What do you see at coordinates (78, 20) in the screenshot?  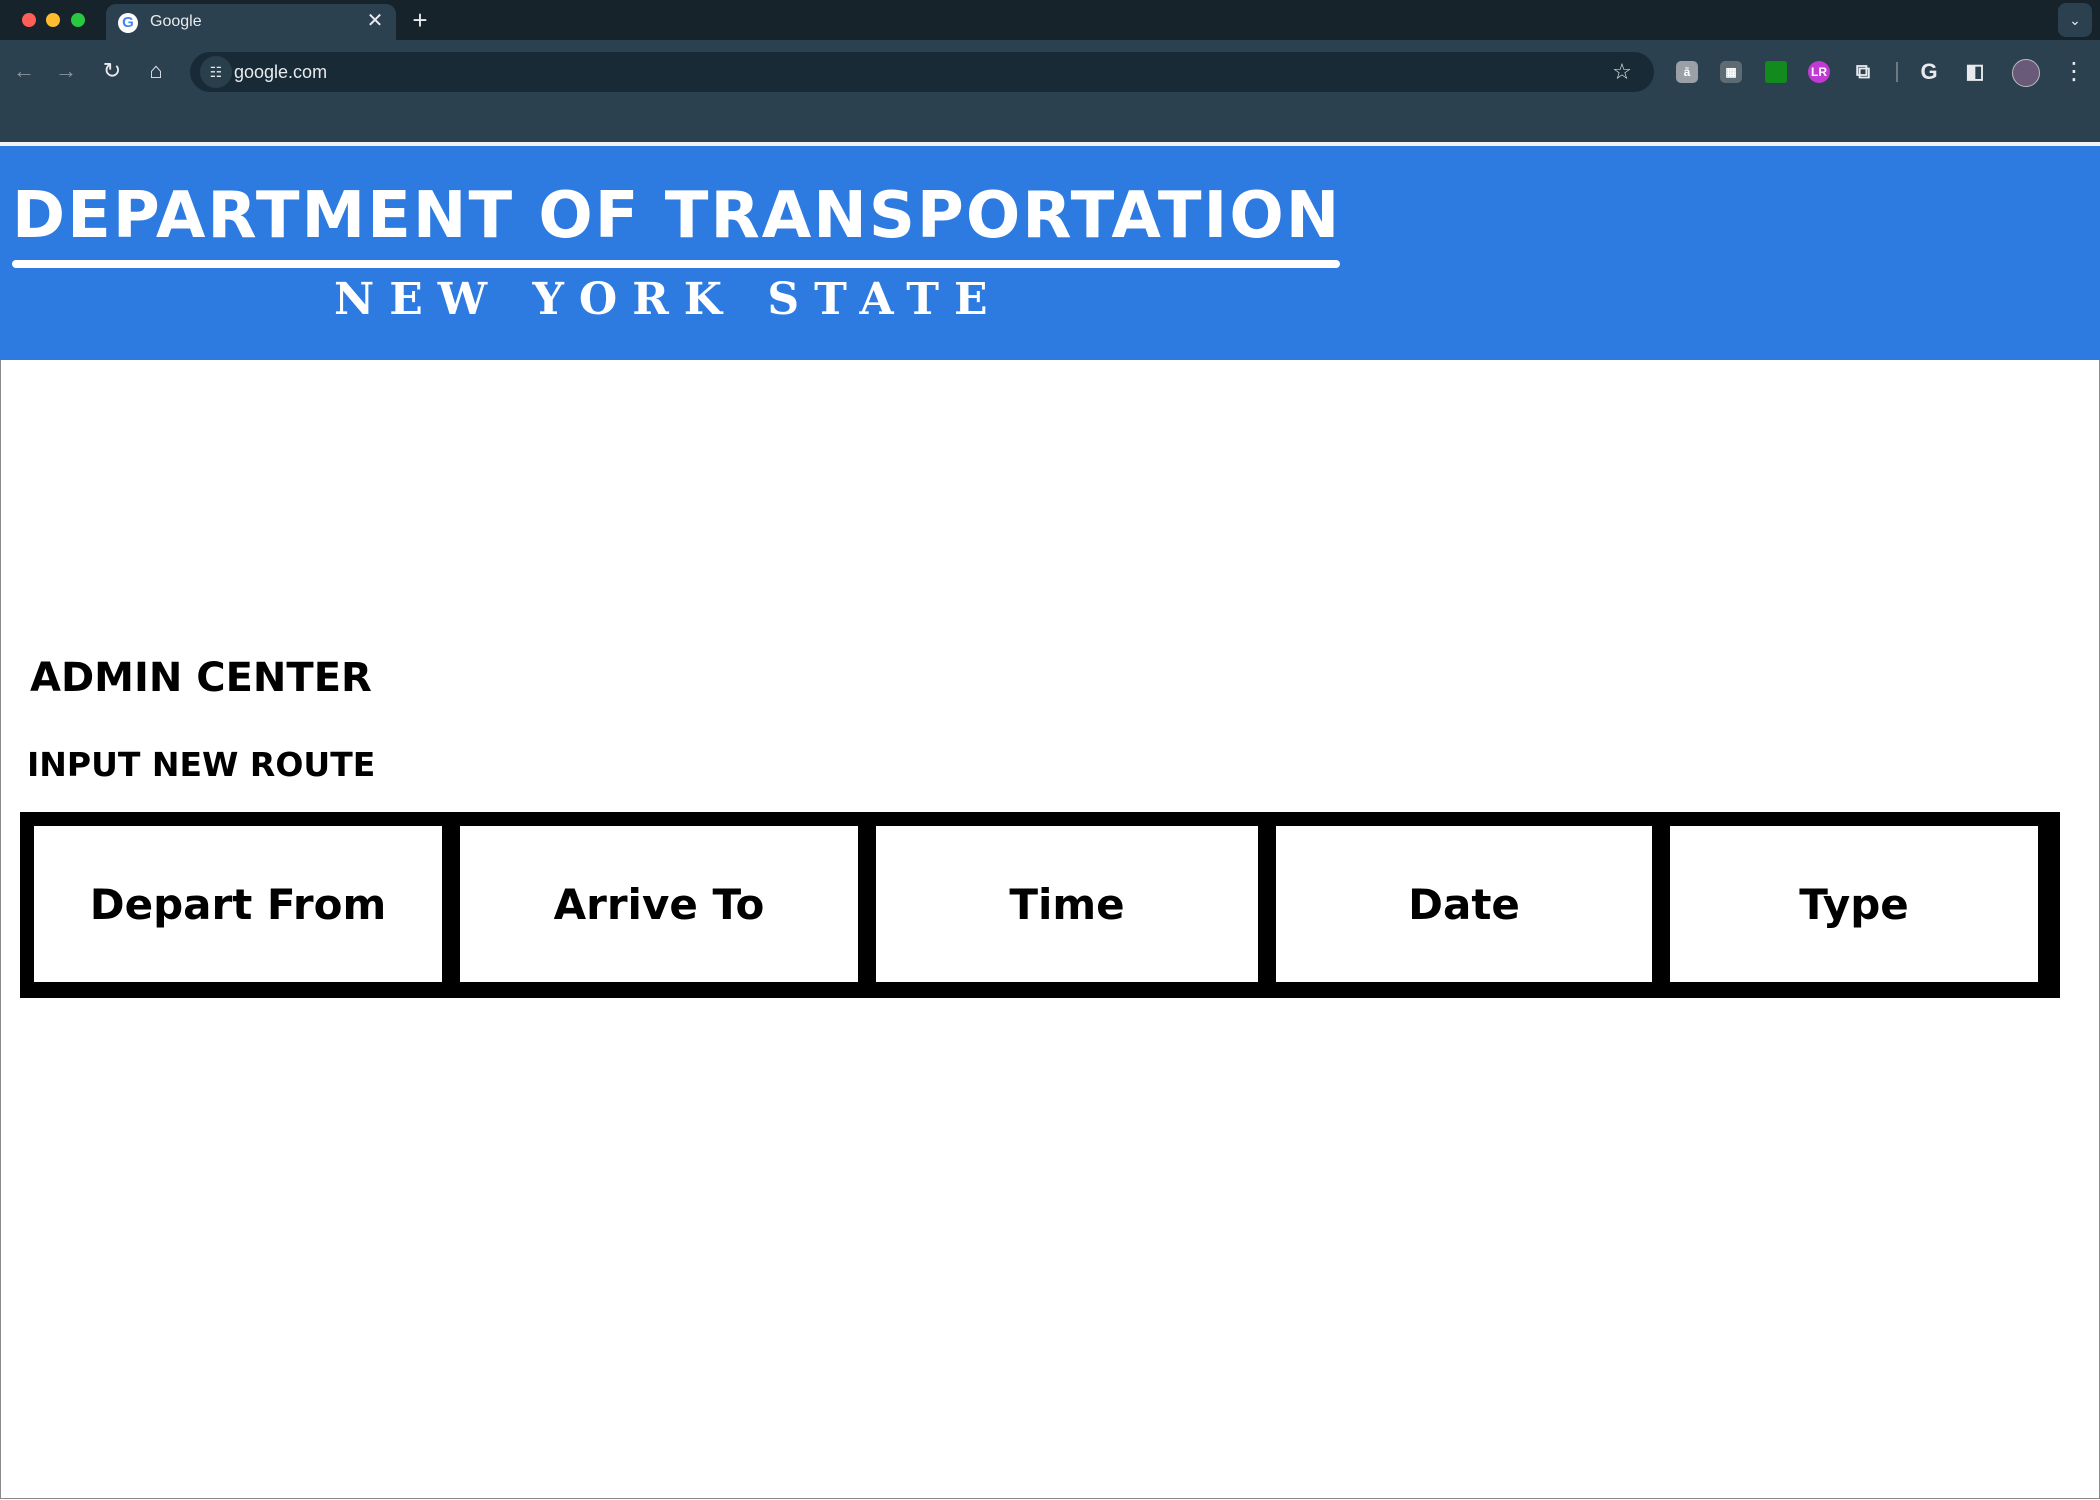 I see `maximize-window-button` at bounding box center [78, 20].